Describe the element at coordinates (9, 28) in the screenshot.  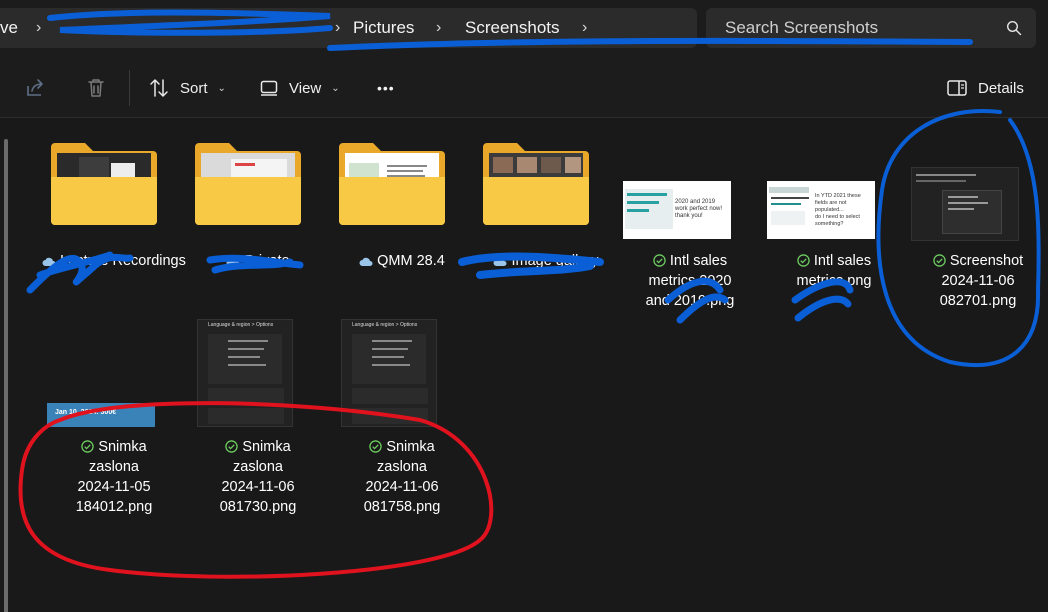
I see `breadcrumb-item-partial: ve` at that location.